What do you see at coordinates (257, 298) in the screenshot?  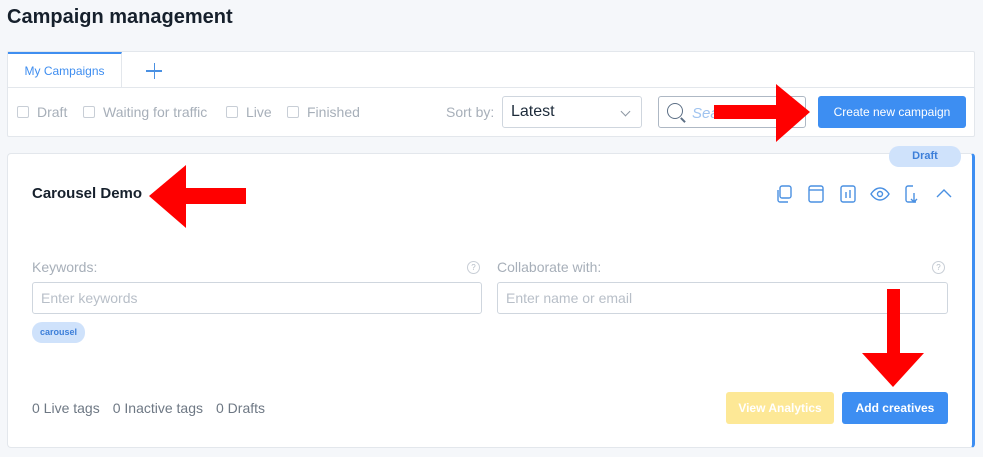 I see `keywords-input: Enter keywords` at bounding box center [257, 298].